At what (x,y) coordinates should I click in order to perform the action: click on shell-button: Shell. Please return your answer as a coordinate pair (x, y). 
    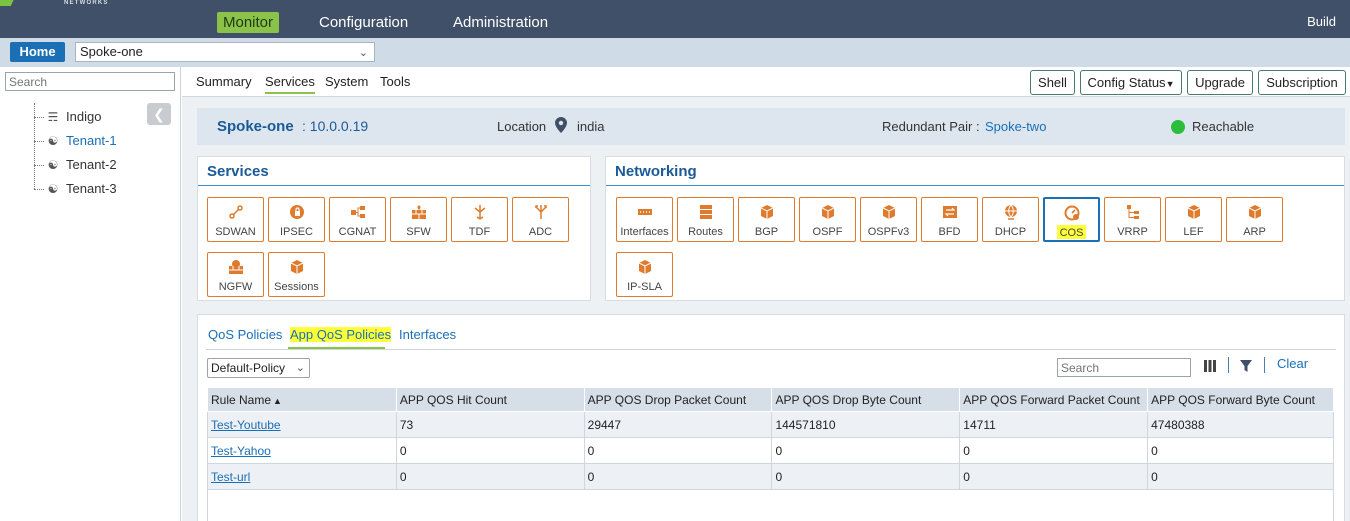
    Looking at the image, I should click on (1052, 82).